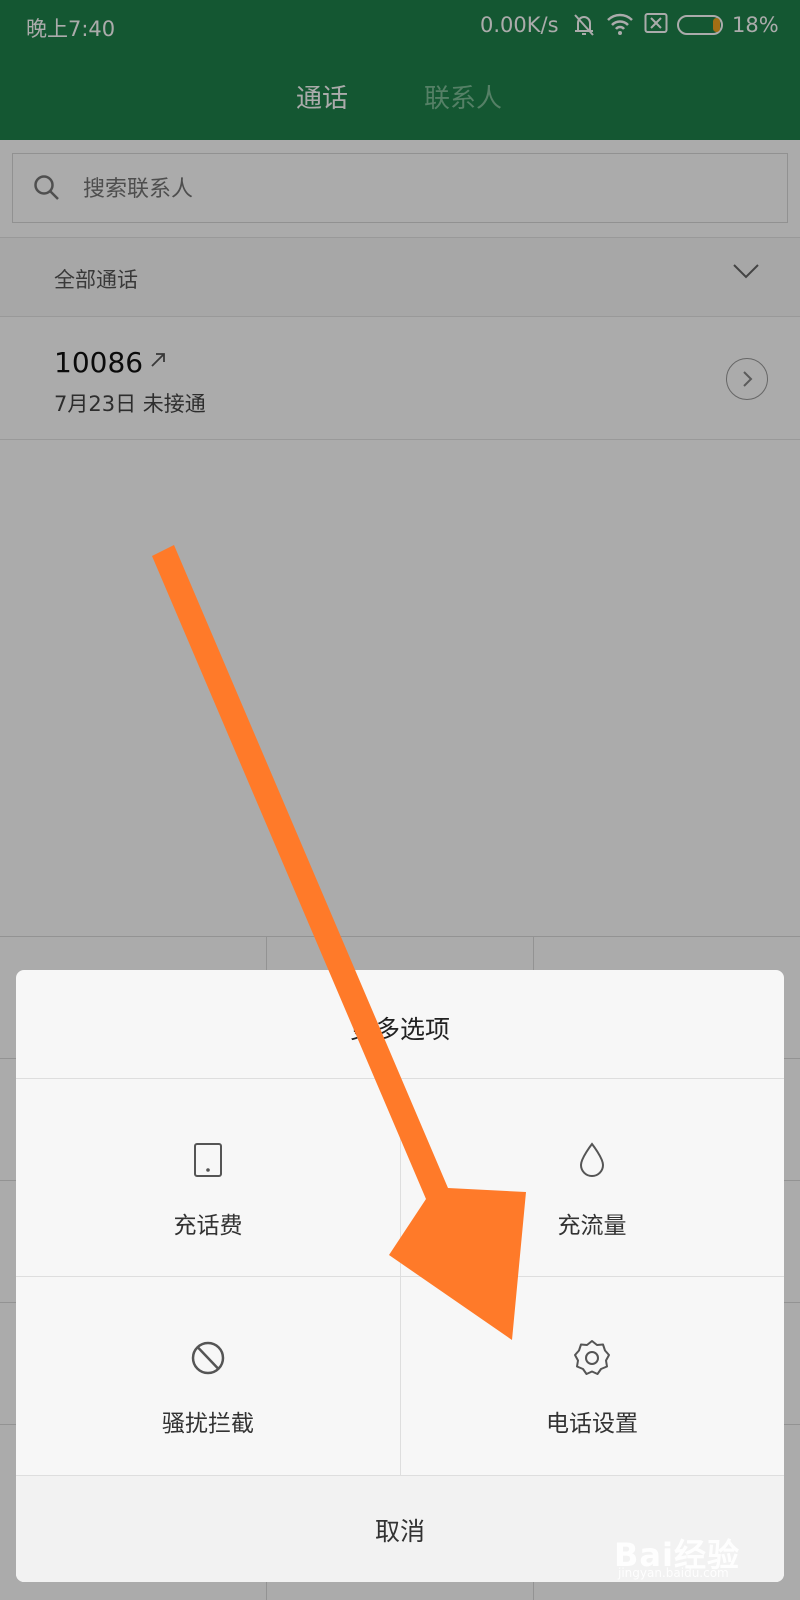  Describe the element at coordinates (677, 1555) in the screenshot. I see `baidu-jingyan-watermark: Bai经验 jingyan.baidu.com` at that location.